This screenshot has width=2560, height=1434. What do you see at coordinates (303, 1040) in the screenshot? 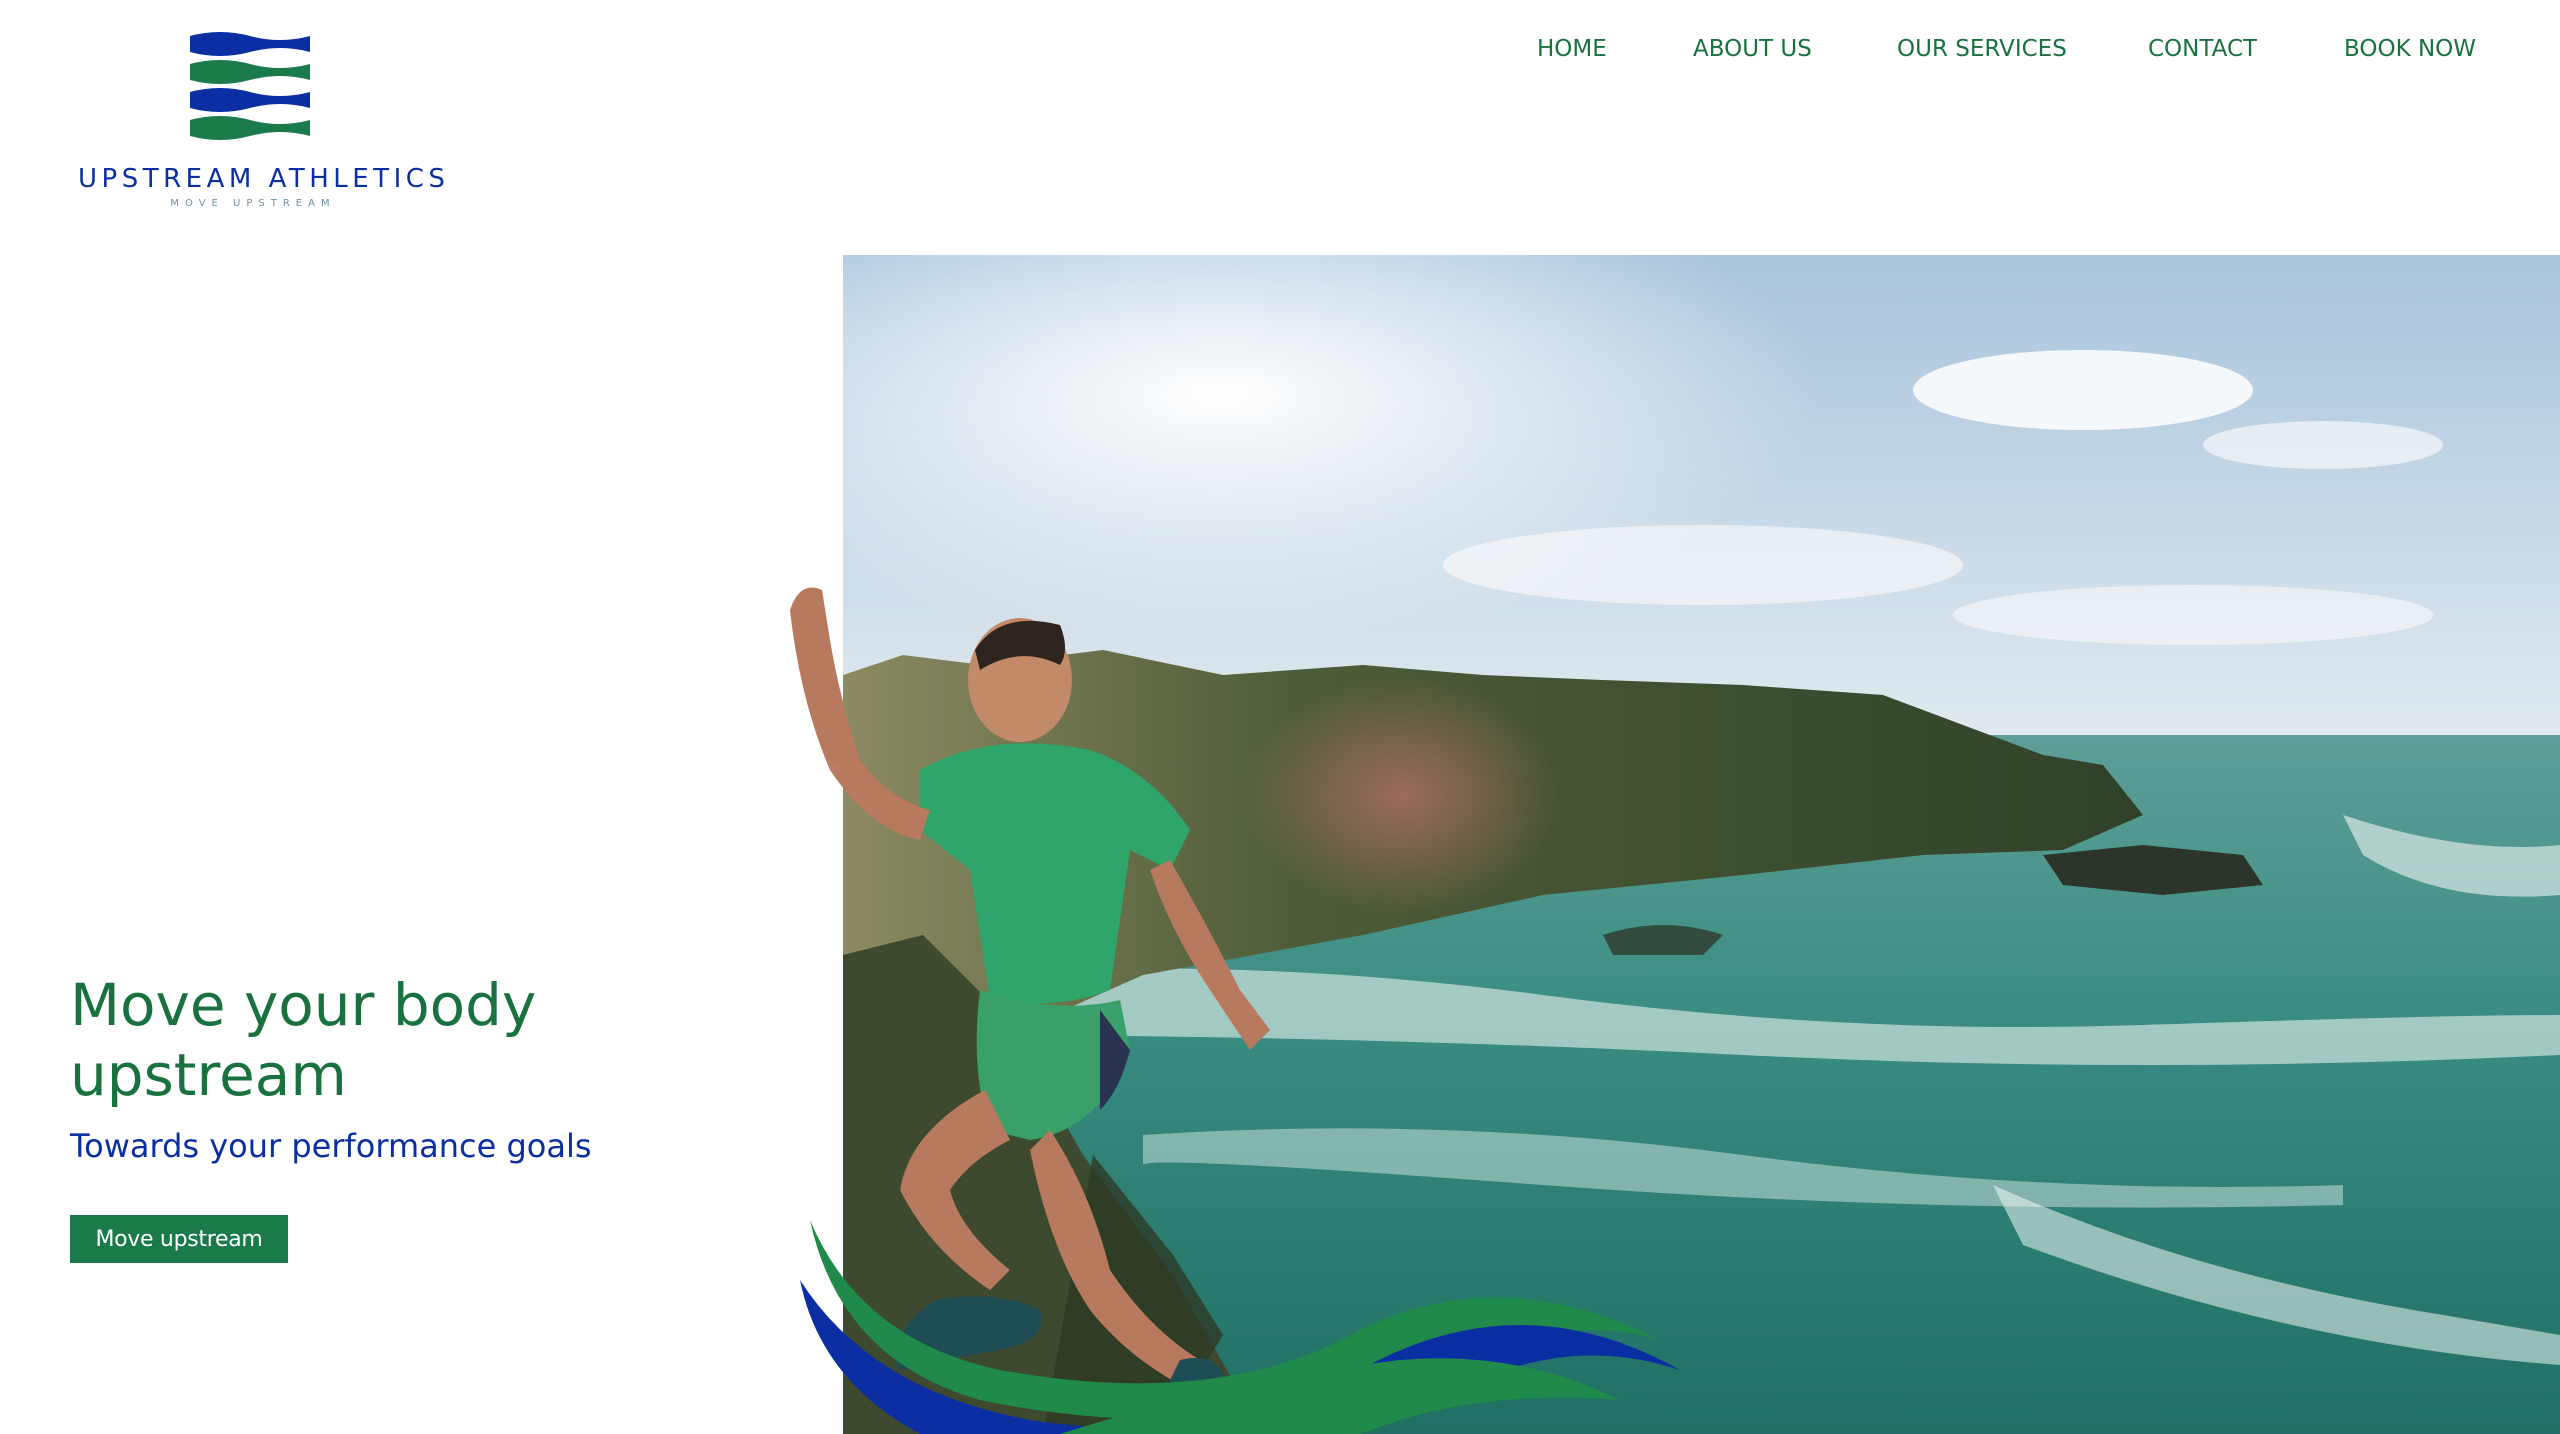
I see `hero-headline: Move your body upstream` at bounding box center [303, 1040].